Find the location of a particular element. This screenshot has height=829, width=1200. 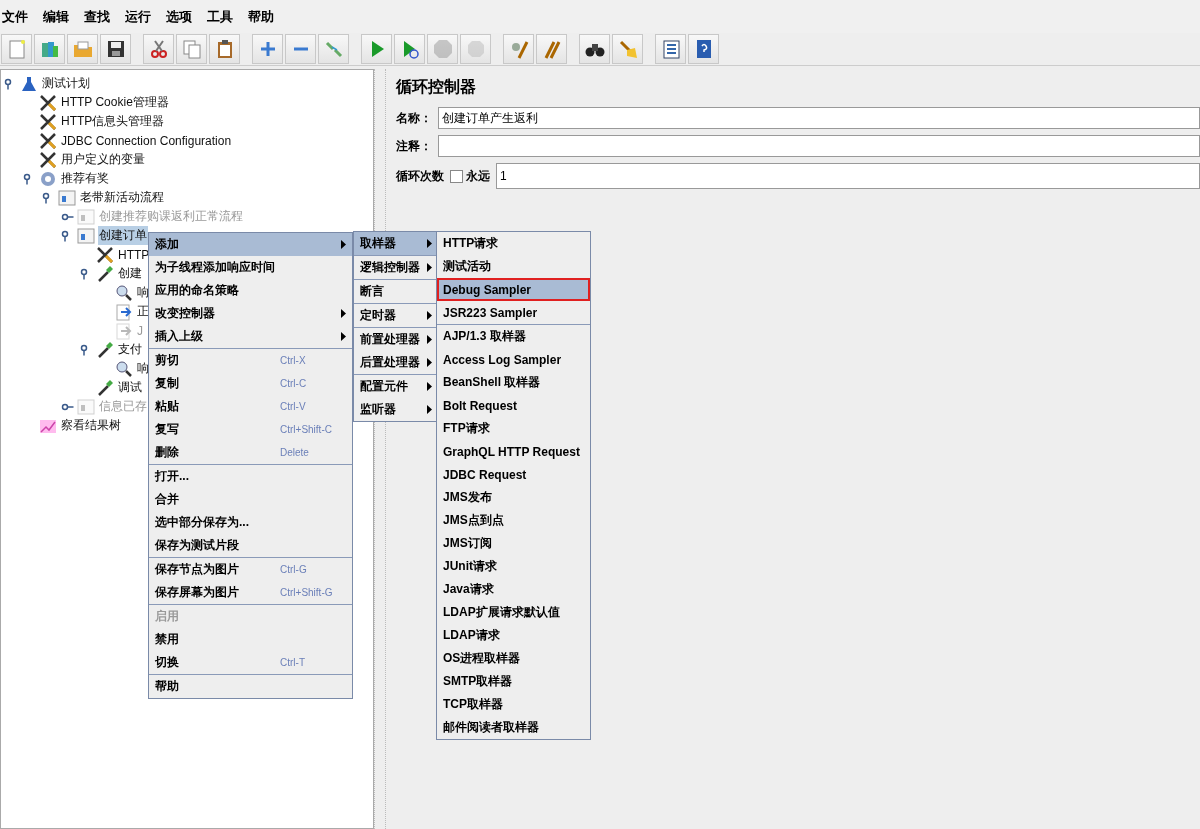

tree-node: 创建订单 is located at coordinates (123, 235).